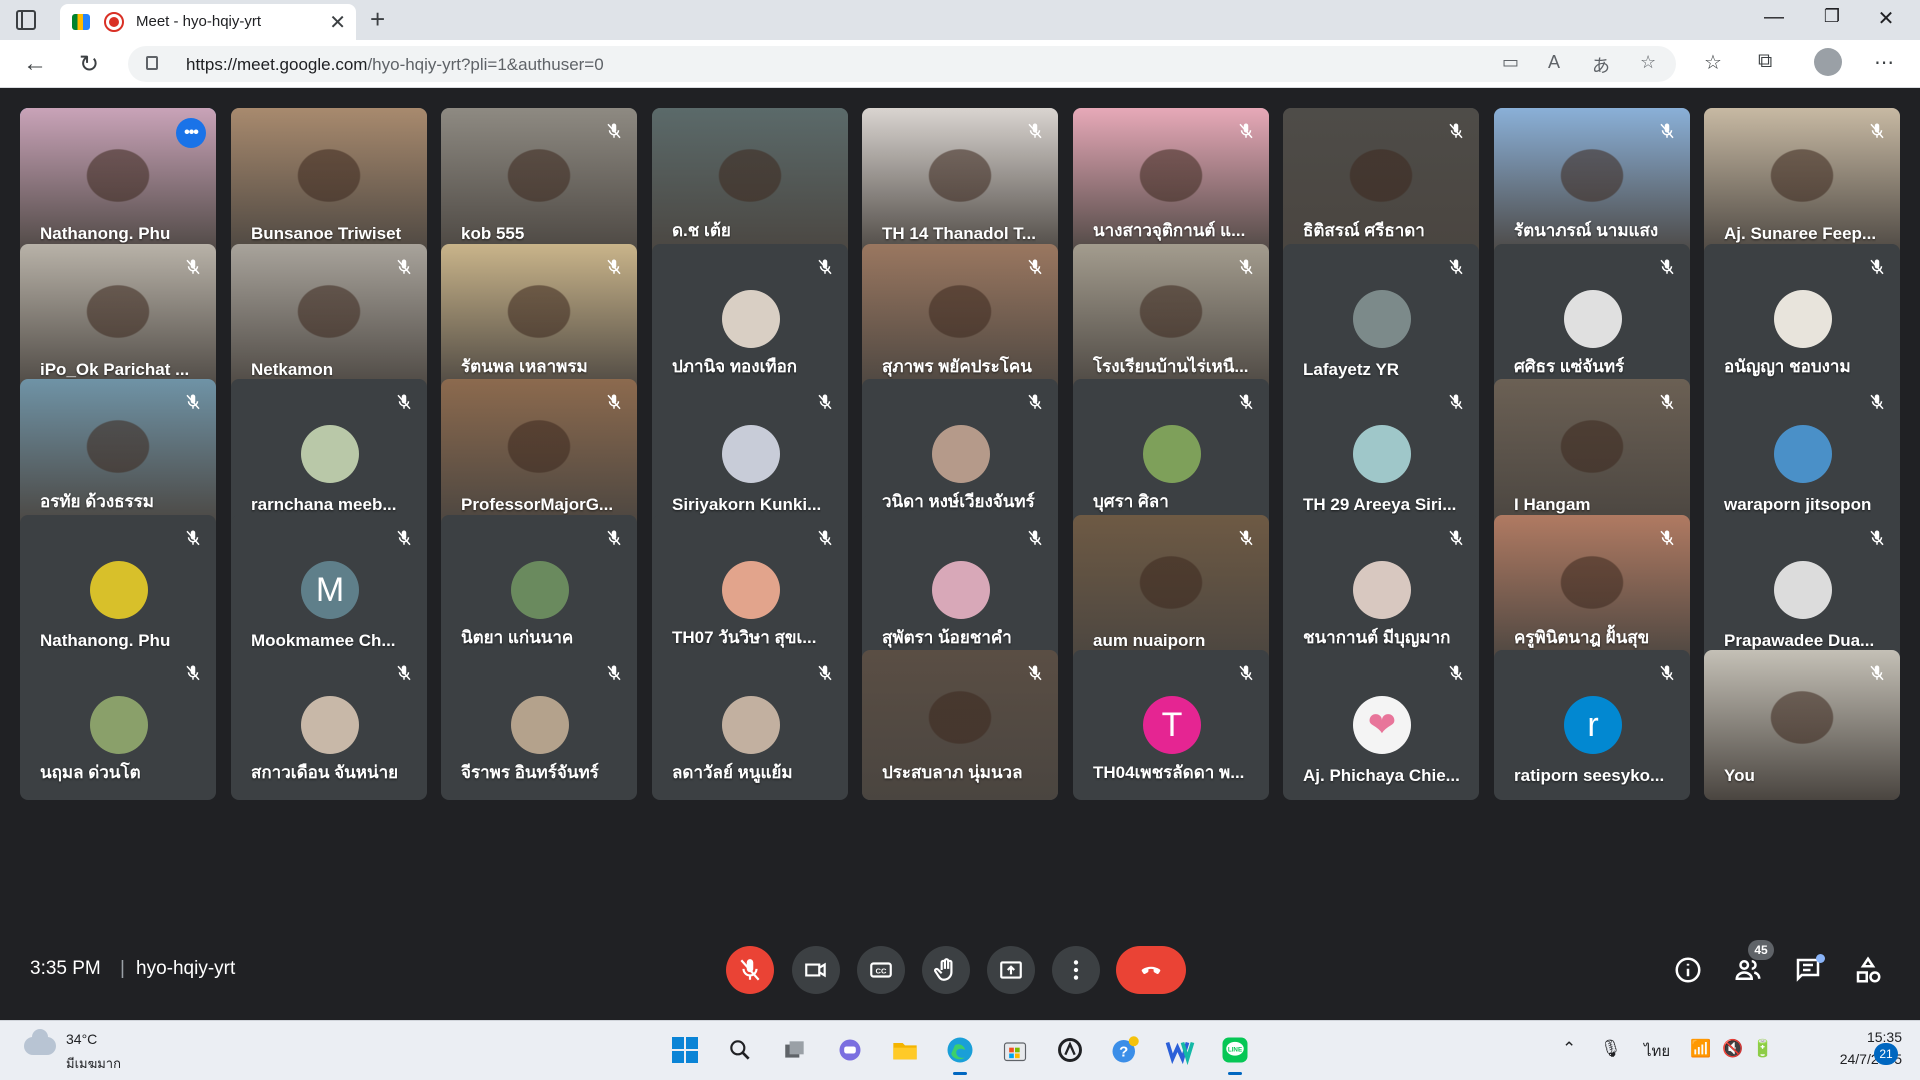 This screenshot has width=1920, height=1080. Describe the element at coordinates (1235, 1053) in the screenshot. I see `line-app-icon: LINE` at that location.